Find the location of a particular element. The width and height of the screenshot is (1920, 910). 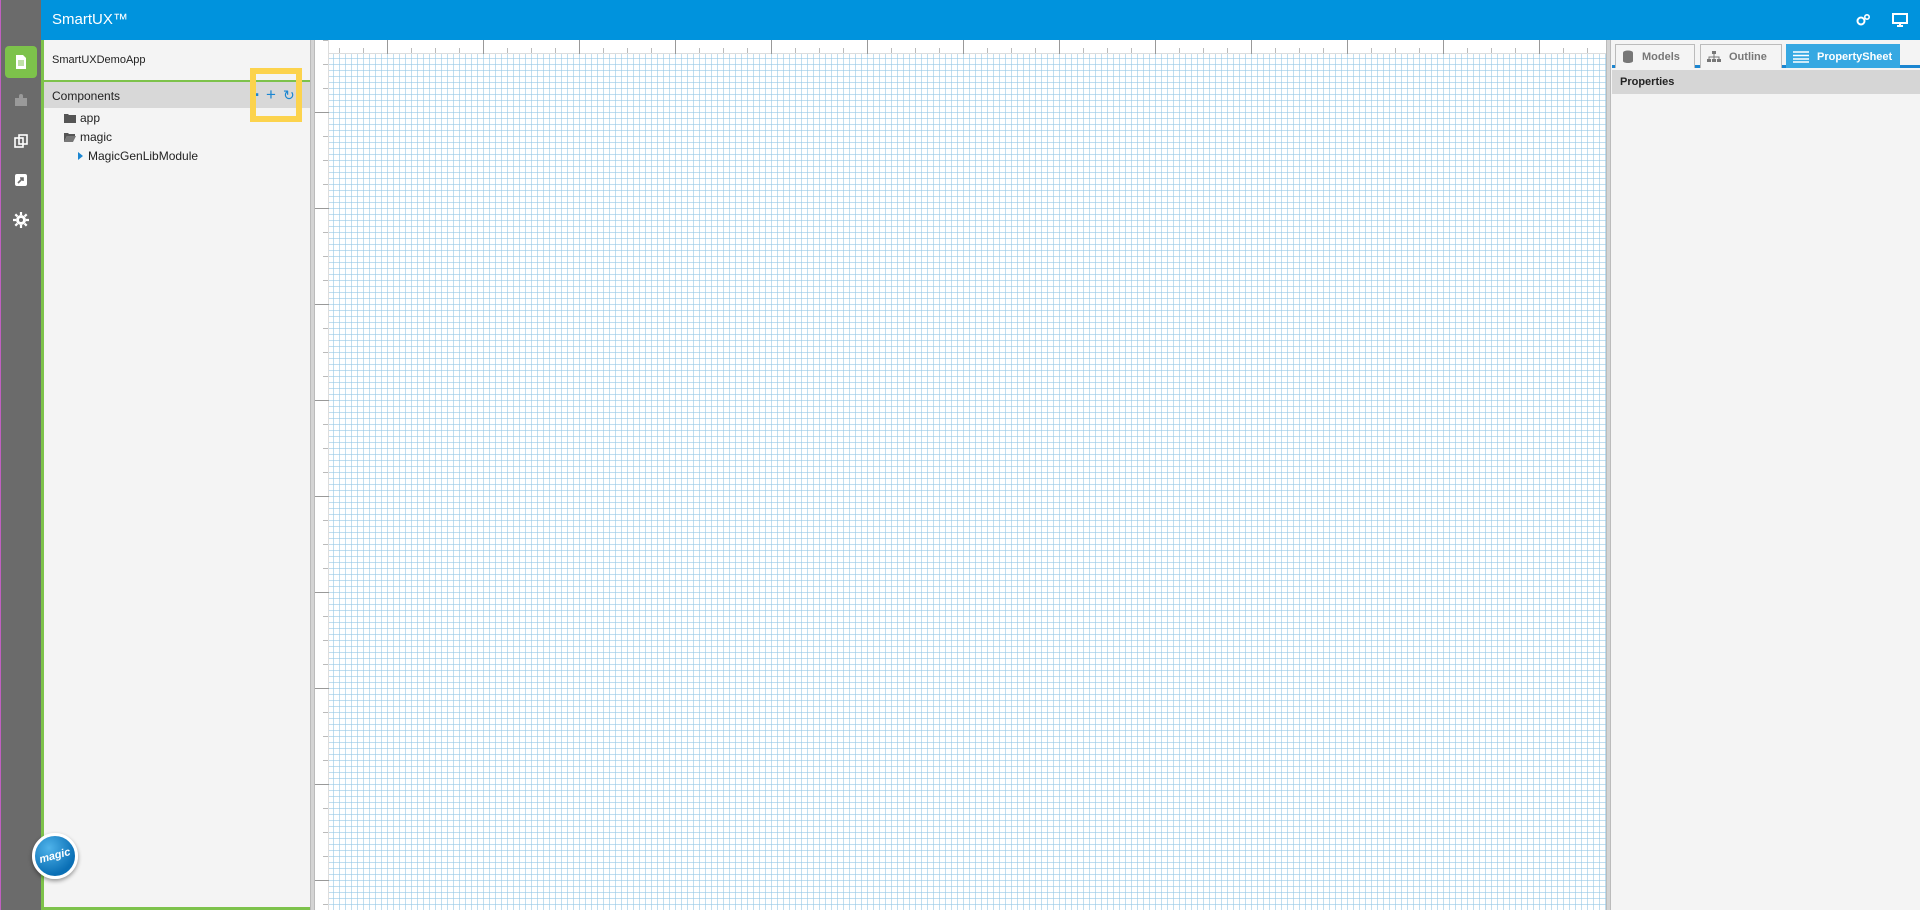

tree-item-magic: magic is located at coordinates (88, 137).